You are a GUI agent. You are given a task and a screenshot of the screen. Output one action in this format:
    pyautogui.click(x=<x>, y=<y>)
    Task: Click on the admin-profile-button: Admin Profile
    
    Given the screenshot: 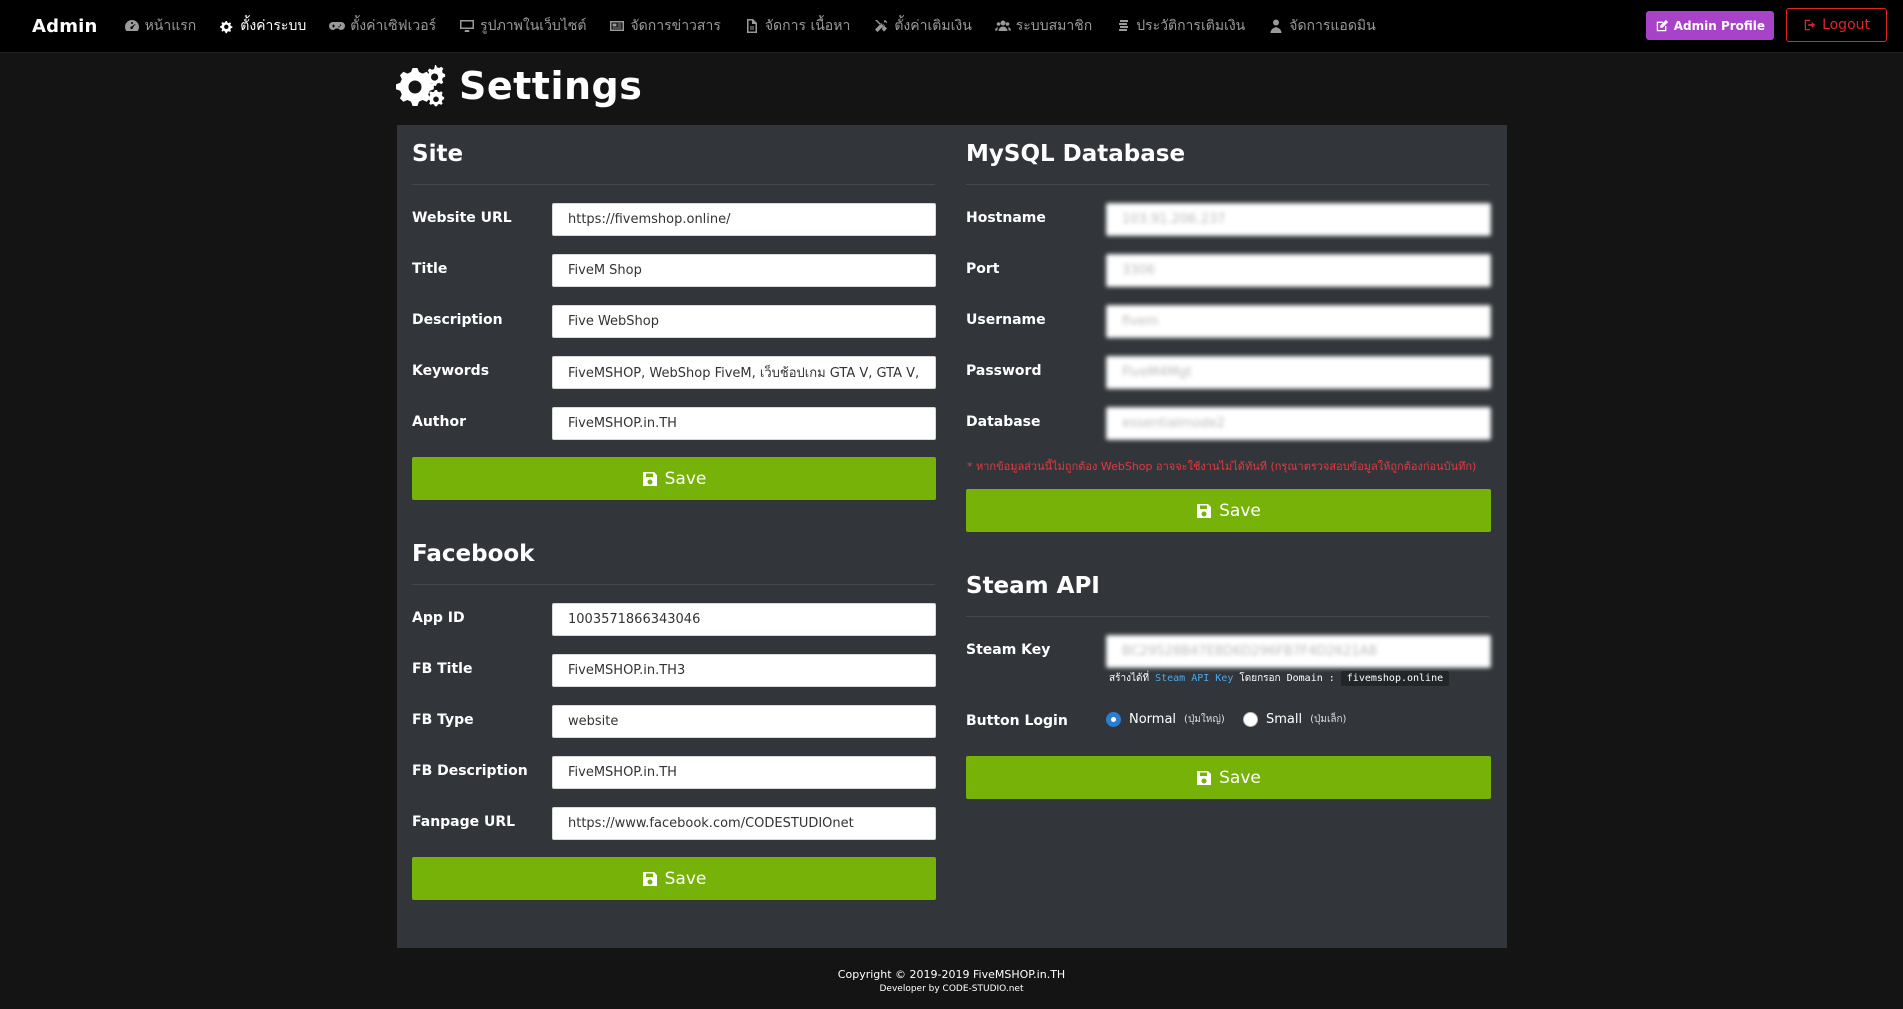 What is the action you would take?
    pyautogui.click(x=1710, y=25)
    